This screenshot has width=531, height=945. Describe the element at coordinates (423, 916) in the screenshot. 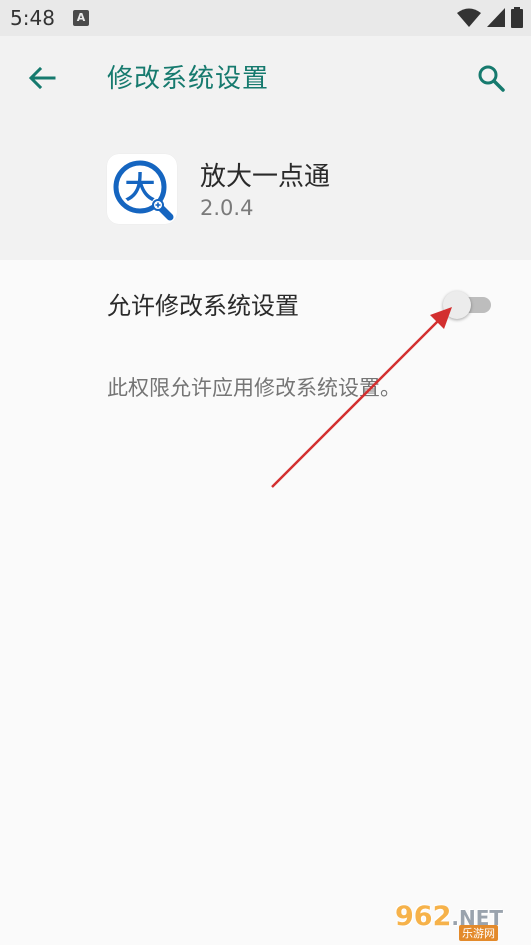

I see `watermark-main: 962` at that location.